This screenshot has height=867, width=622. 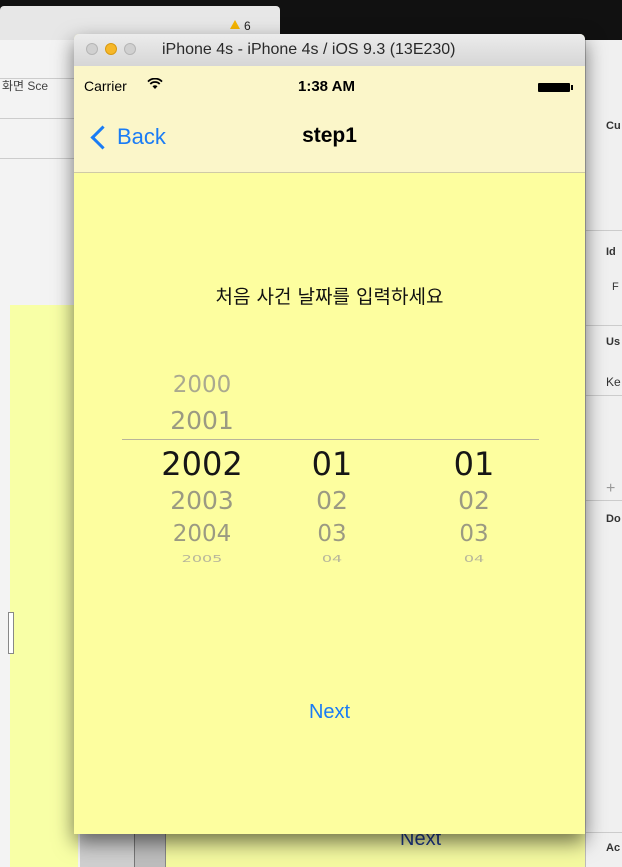 What do you see at coordinates (202, 500) in the screenshot?
I see `picker-year-option: 2003` at bounding box center [202, 500].